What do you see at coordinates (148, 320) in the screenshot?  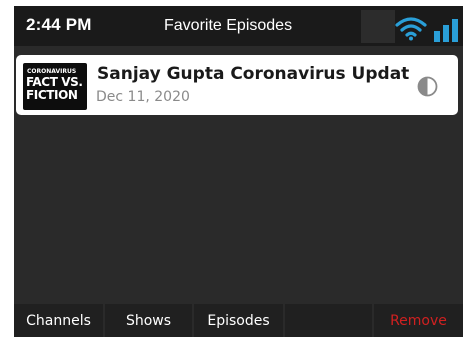 I see `tab-shows: Shows` at bounding box center [148, 320].